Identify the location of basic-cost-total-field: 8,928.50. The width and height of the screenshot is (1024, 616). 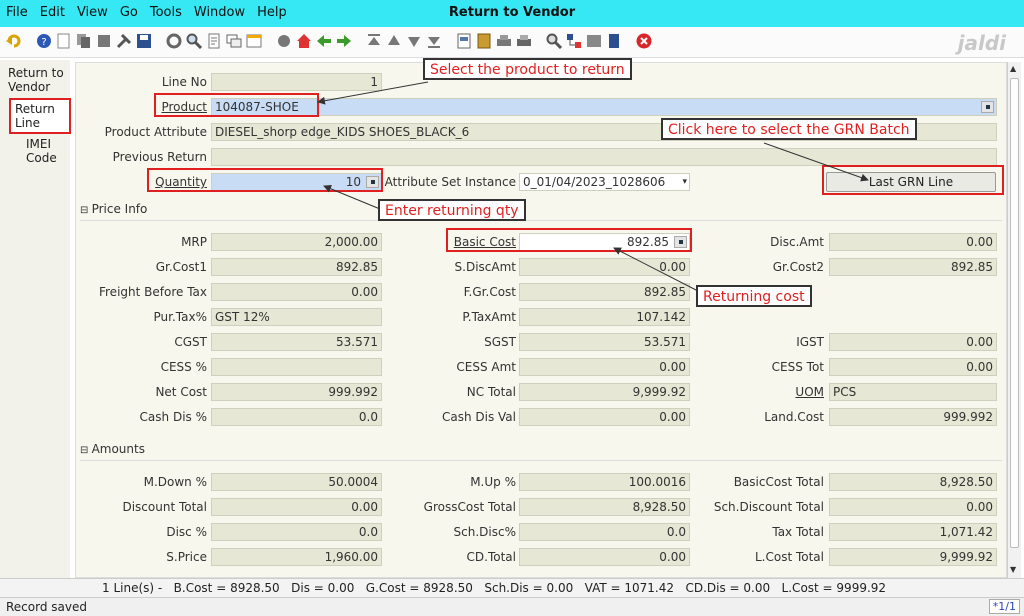
(913, 482).